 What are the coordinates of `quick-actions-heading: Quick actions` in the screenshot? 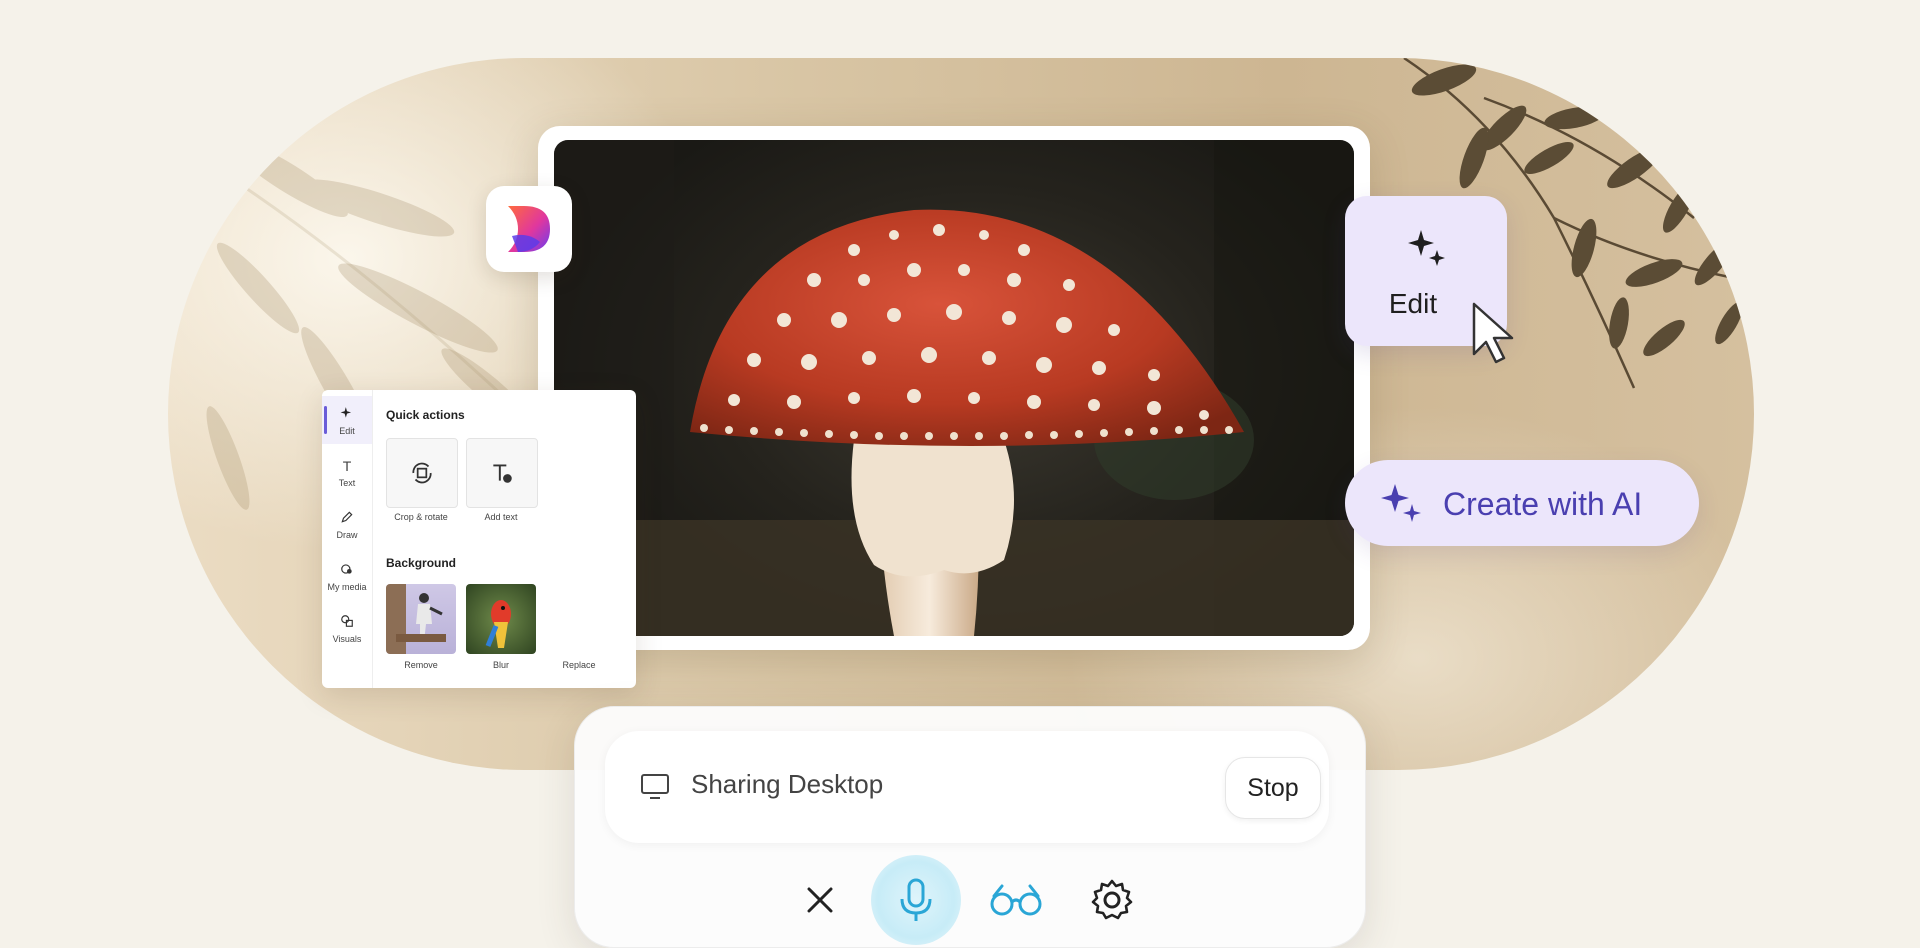 It's located at (425, 415).